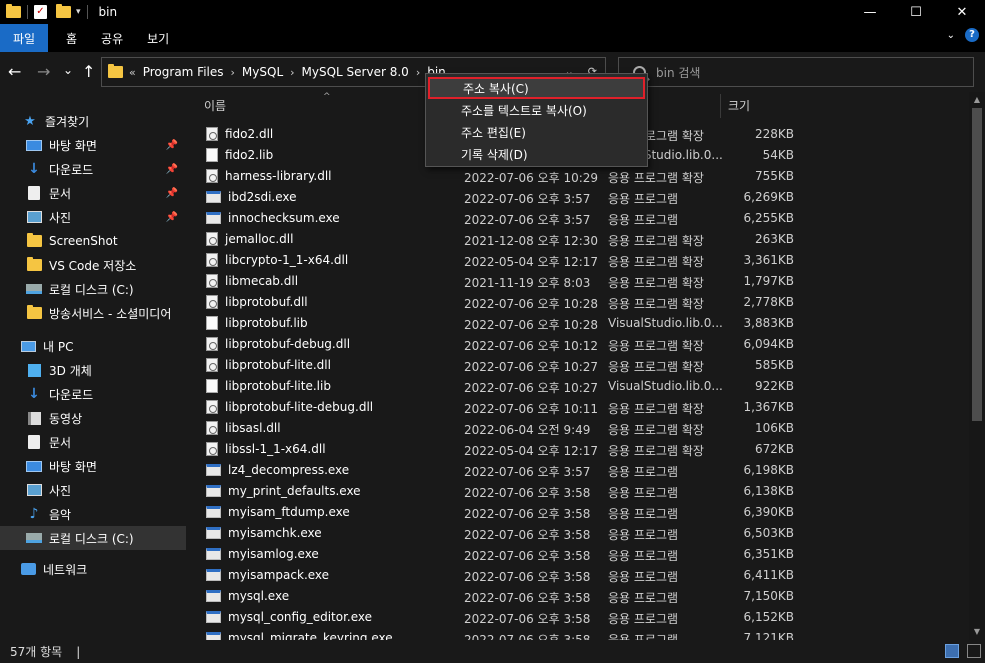 The height and width of the screenshot is (663, 985). I want to click on column-header-name: 이름, so click(215, 105).